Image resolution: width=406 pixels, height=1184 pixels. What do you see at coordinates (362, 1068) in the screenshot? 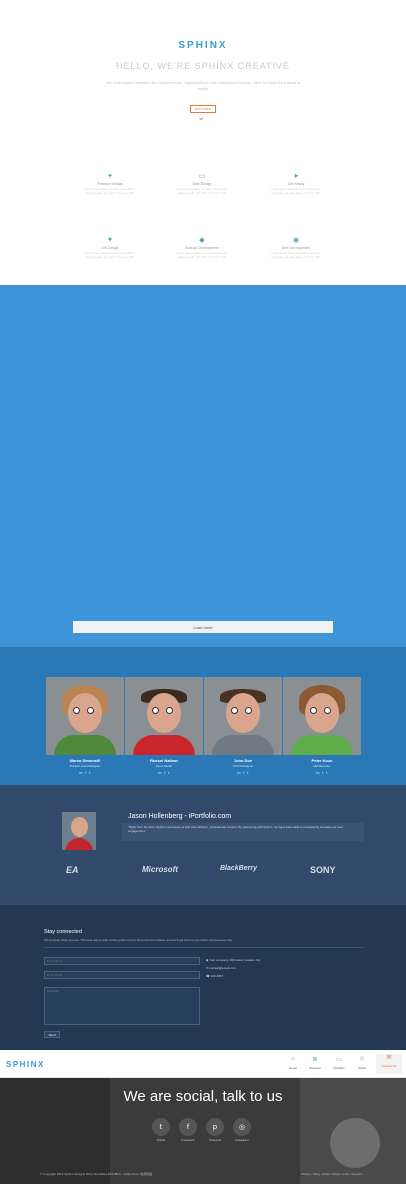
I see `nav-item-label: About` at bounding box center [362, 1068].